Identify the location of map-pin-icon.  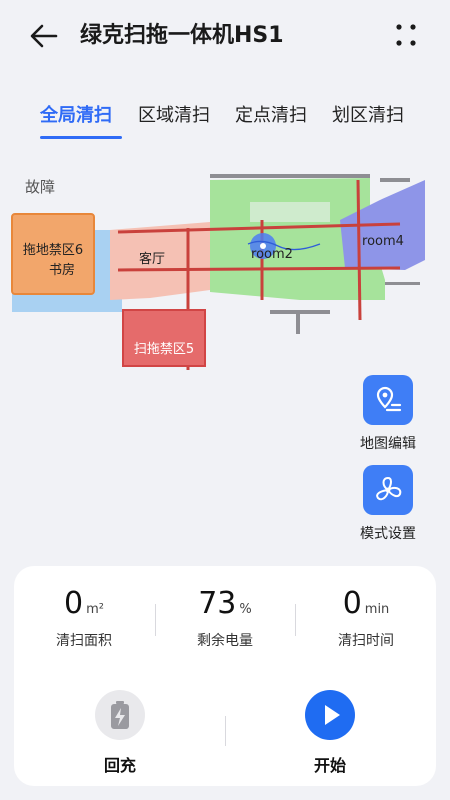
(388, 400).